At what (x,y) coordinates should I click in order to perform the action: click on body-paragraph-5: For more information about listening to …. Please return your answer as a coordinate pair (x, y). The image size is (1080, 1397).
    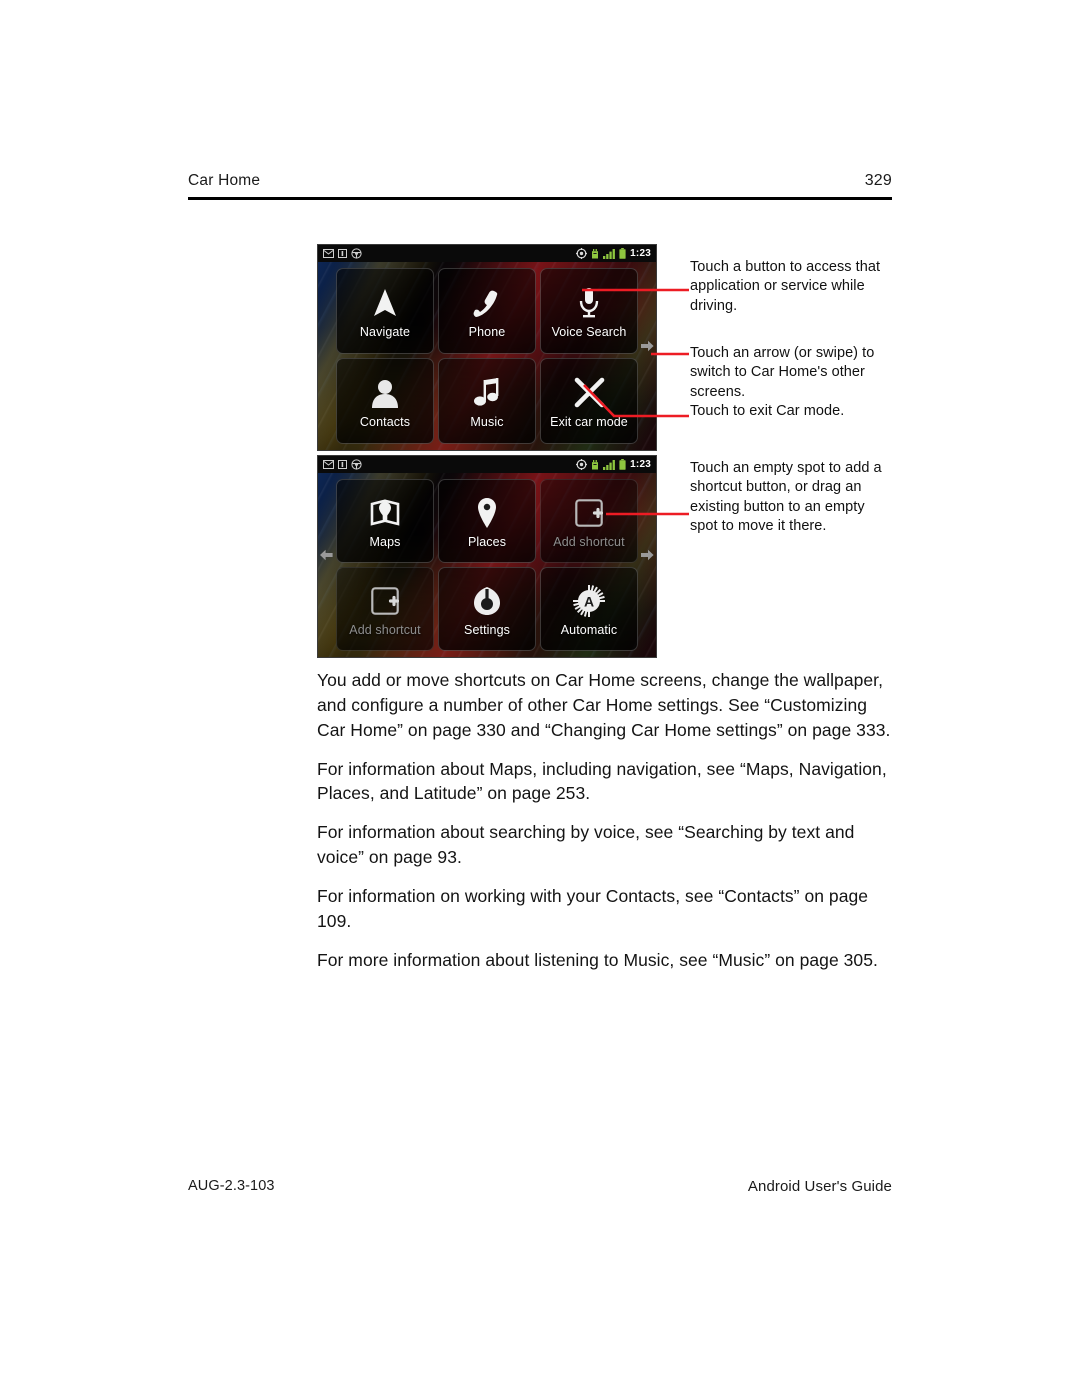
    Looking at the image, I should click on (597, 959).